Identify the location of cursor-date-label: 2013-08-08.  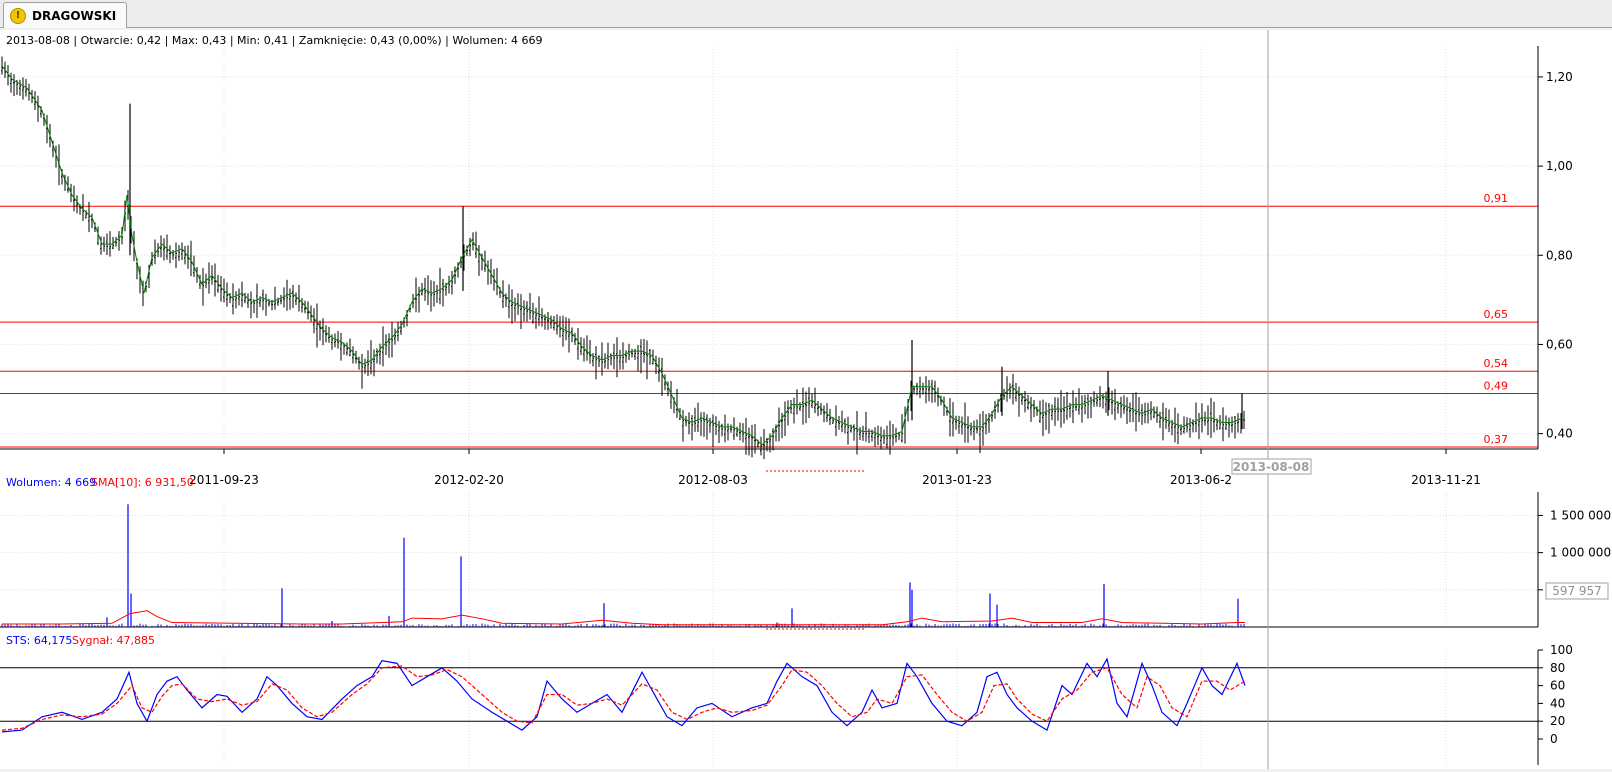
(1271, 466).